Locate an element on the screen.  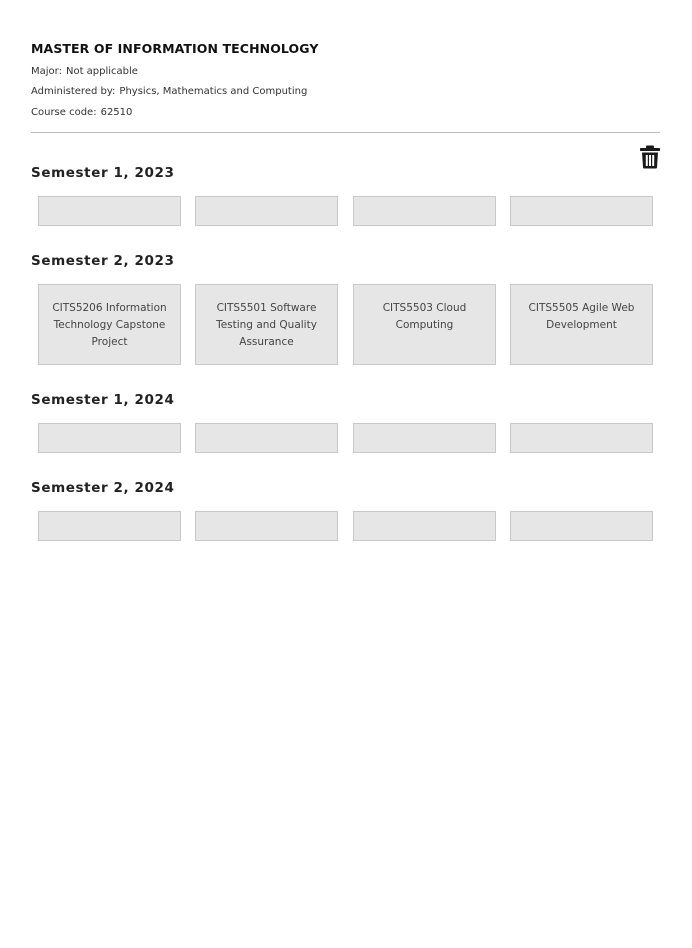
course-code: Course code: 62510 is located at coordinates (81, 113).